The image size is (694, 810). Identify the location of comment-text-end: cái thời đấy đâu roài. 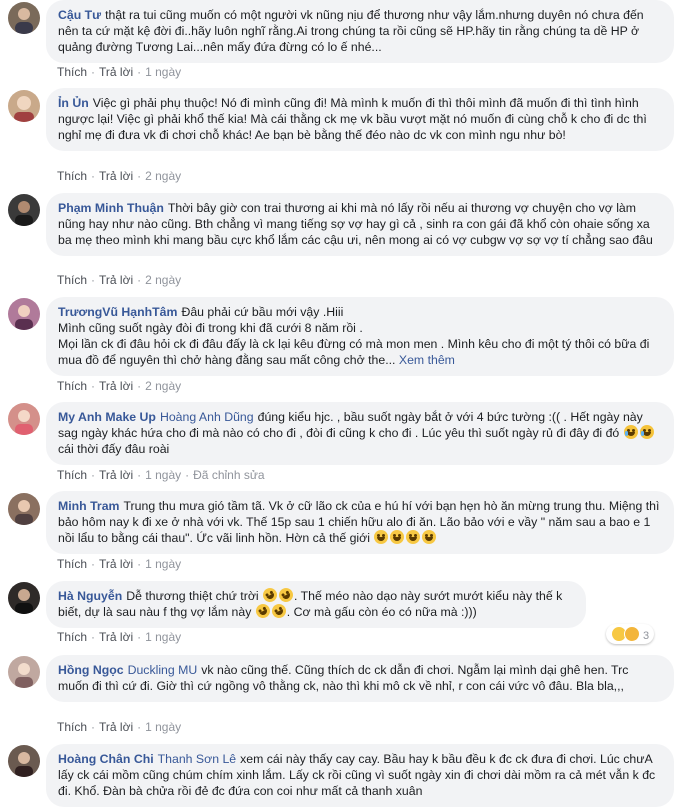
(114, 449).